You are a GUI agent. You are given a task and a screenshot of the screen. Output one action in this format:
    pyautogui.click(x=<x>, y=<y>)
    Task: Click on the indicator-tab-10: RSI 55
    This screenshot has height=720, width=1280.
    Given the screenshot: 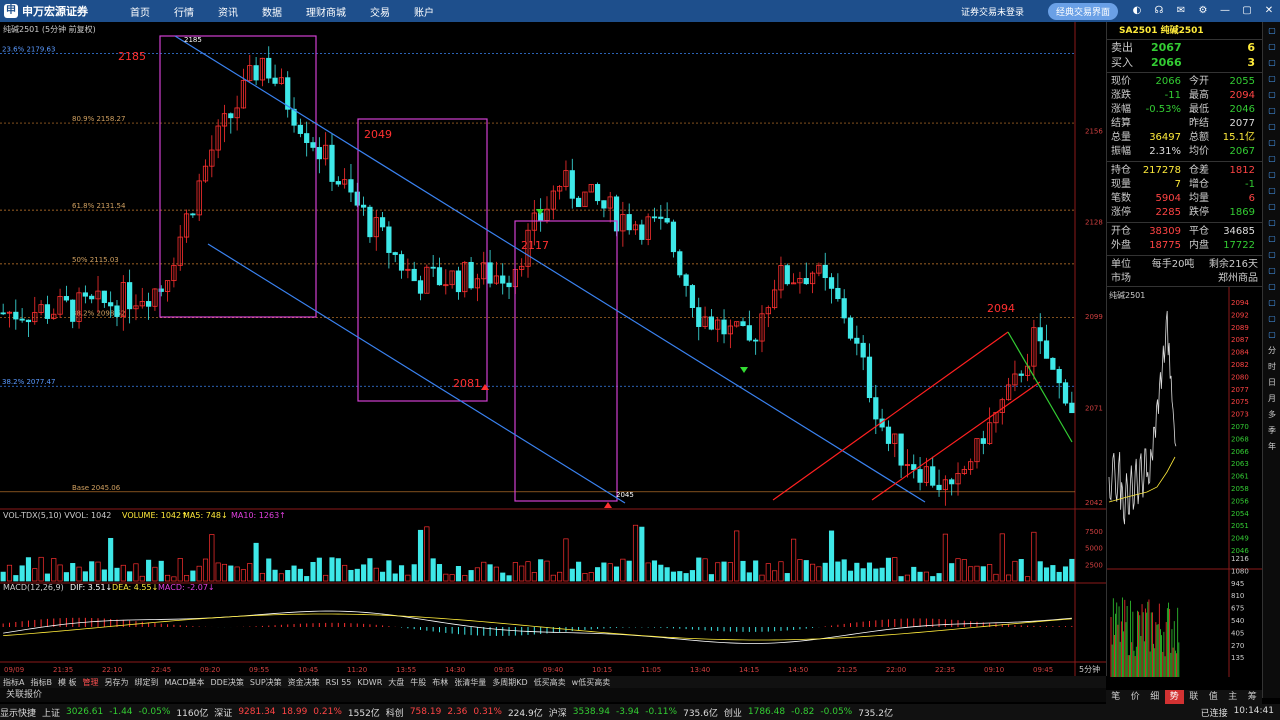 What is the action you would take?
    pyautogui.click(x=339, y=682)
    